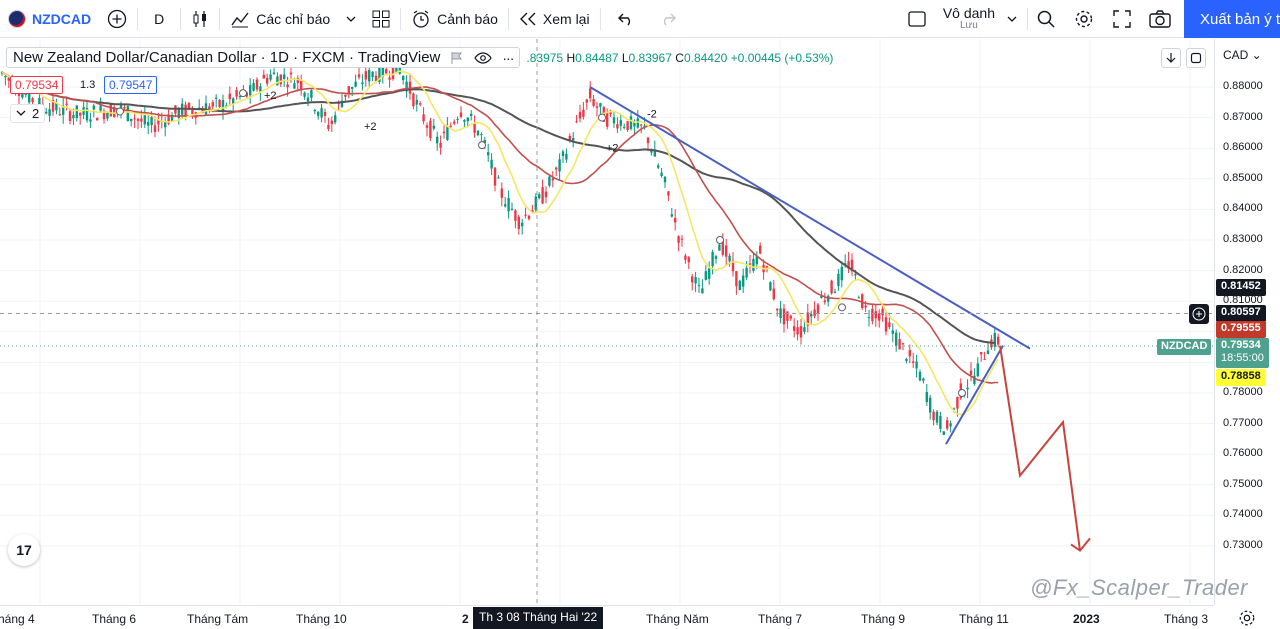 This screenshot has height=629, width=1280. I want to click on settings-button, so click(1084, 19).